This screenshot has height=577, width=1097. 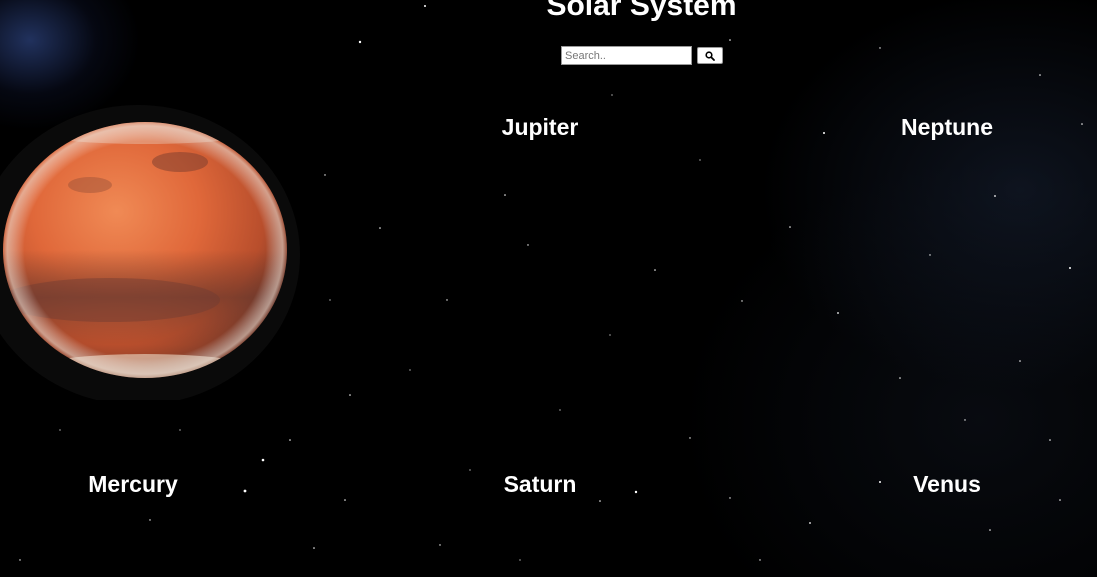 What do you see at coordinates (540, 484) in the screenshot?
I see `planet-link-saturn: Saturn` at bounding box center [540, 484].